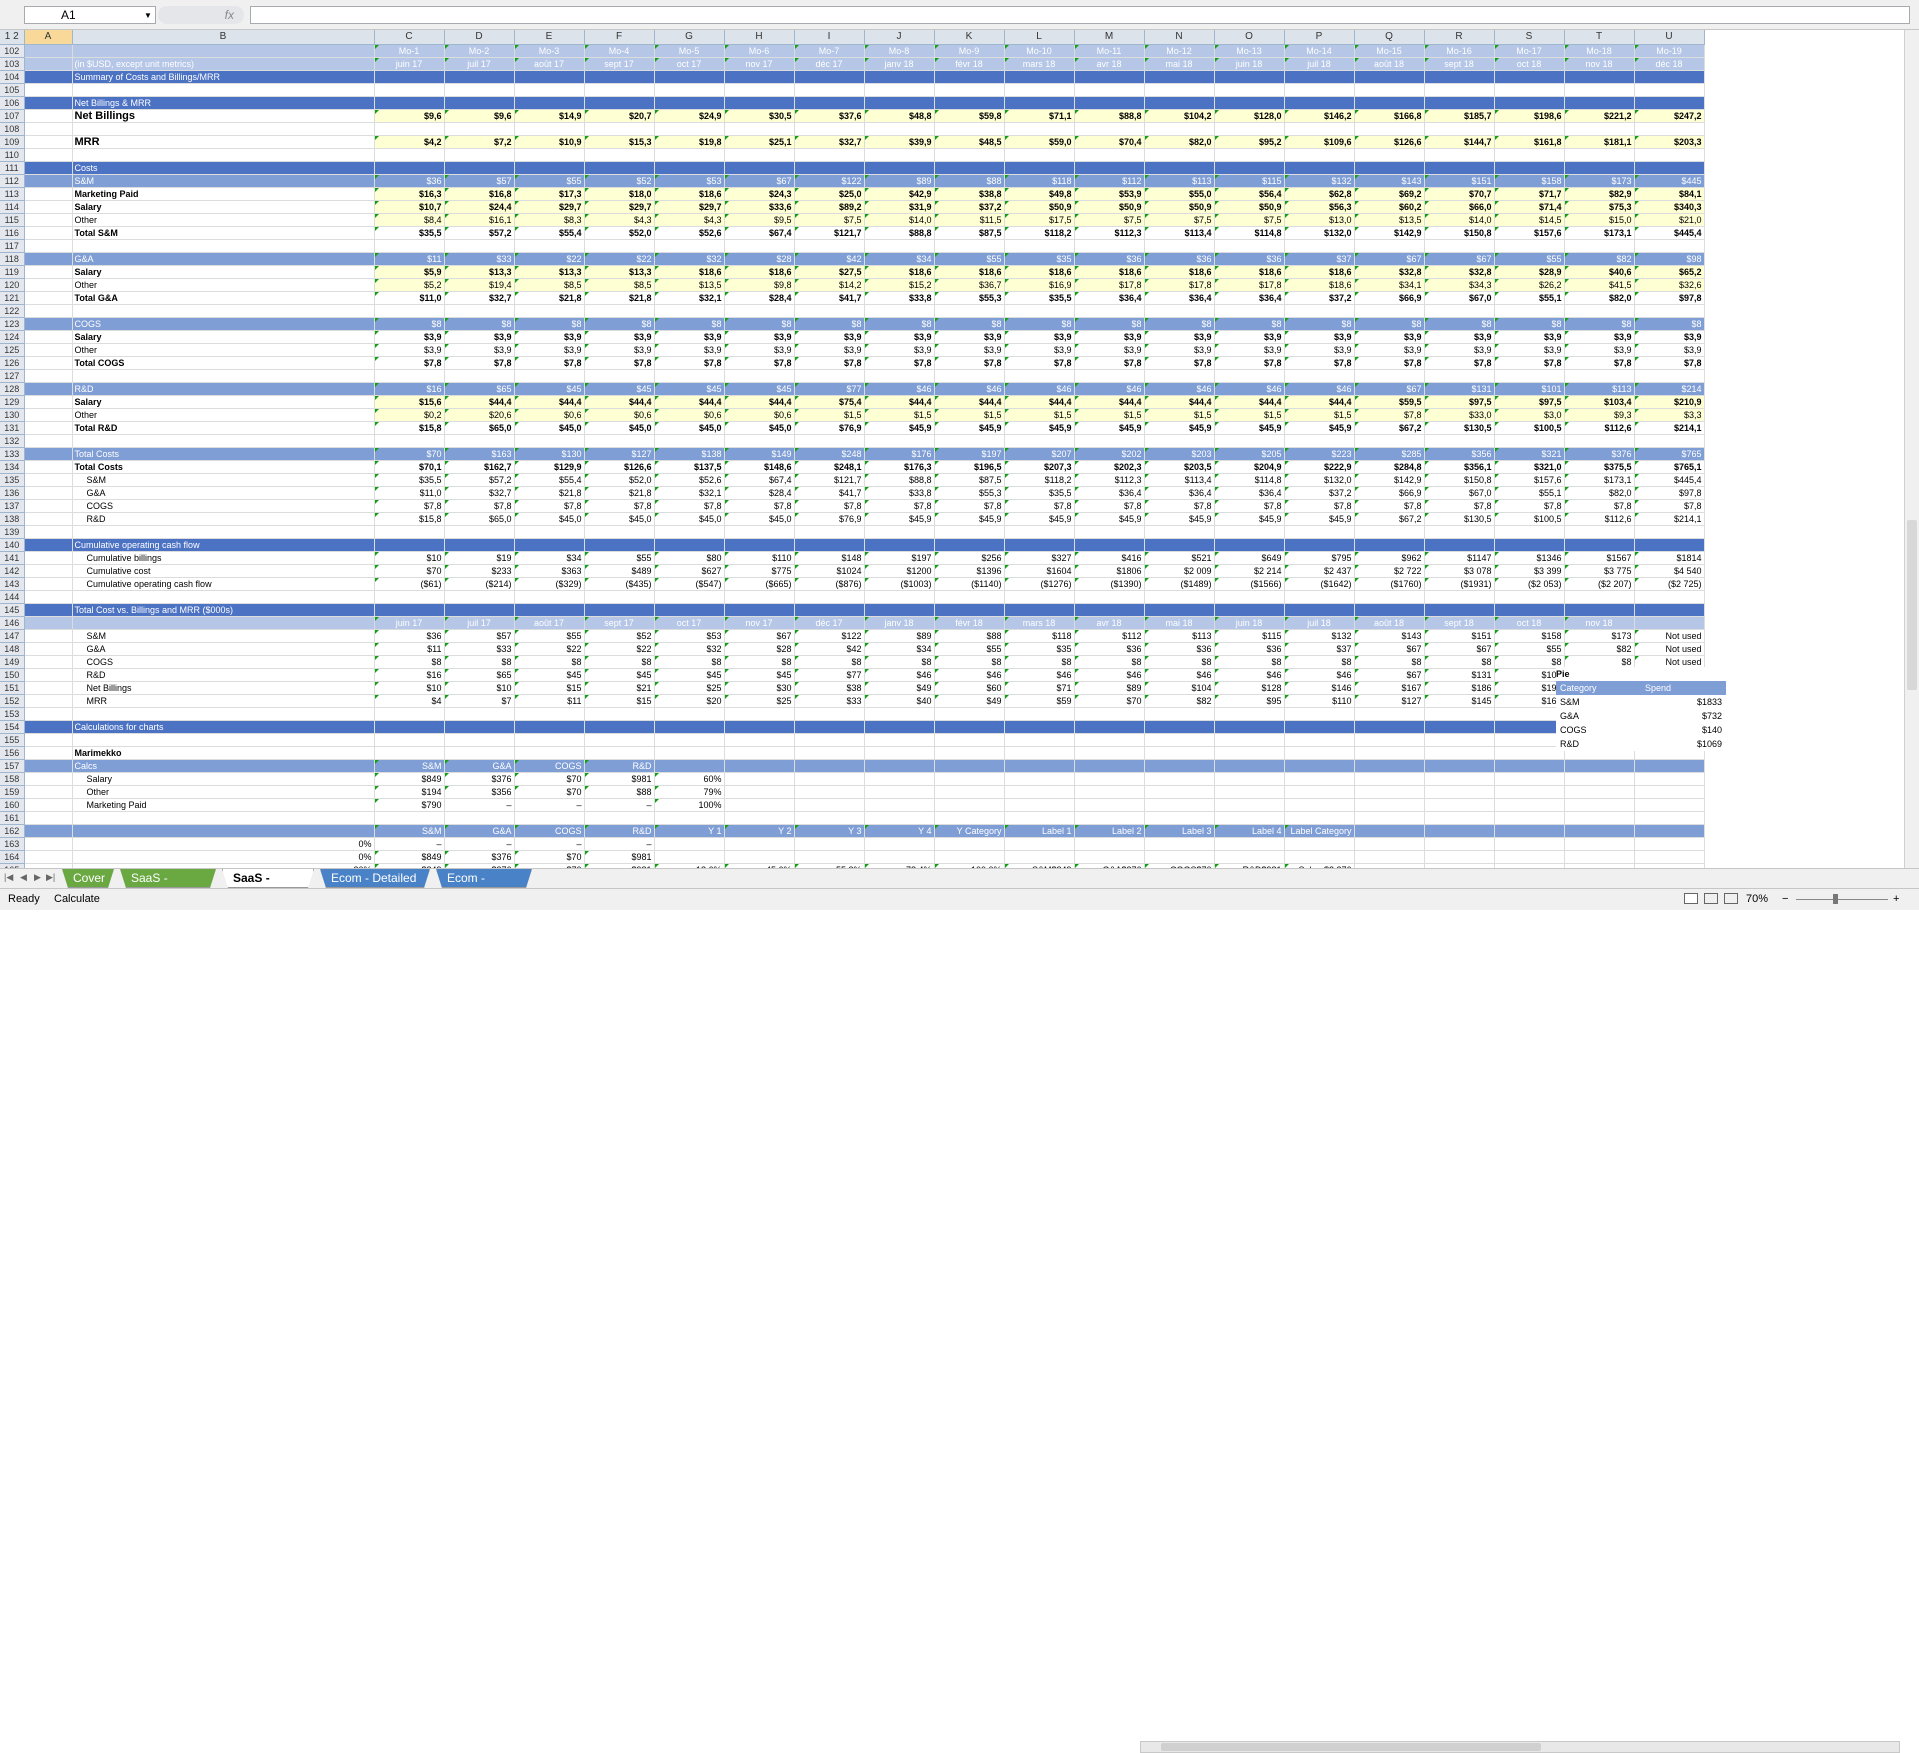 The image size is (1919, 1753). Describe the element at coordinates (549, 688) in the screenshot. I see `cell: $15` at that location.